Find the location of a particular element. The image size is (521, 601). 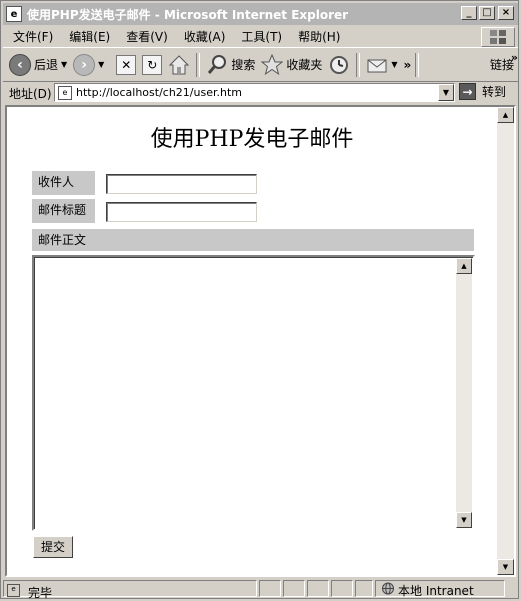

menu-file: 文件(F) is located at coordinates (32, 36).